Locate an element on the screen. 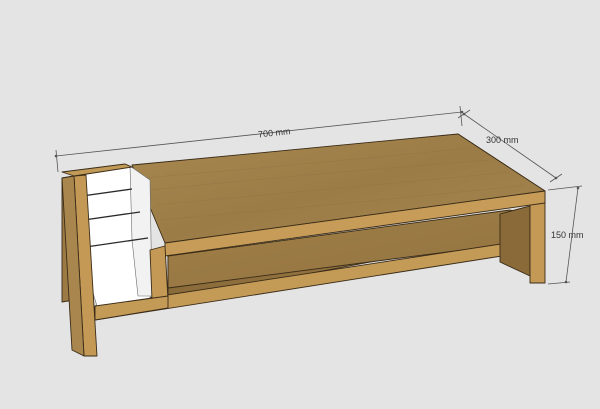 The height and width of the screenshot is (409, 600). left-module-divider is located at coordinates (159, 273).